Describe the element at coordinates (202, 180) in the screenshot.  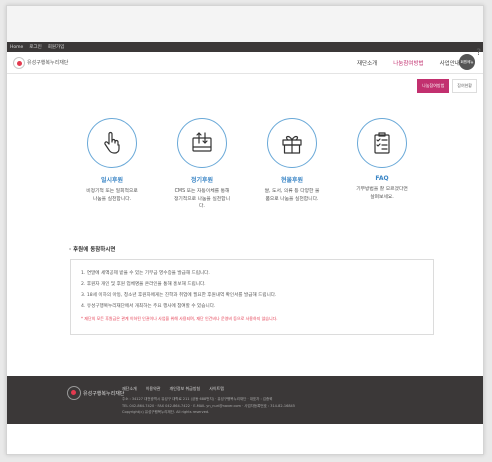
I see `card-title: 정기후원` at that location.